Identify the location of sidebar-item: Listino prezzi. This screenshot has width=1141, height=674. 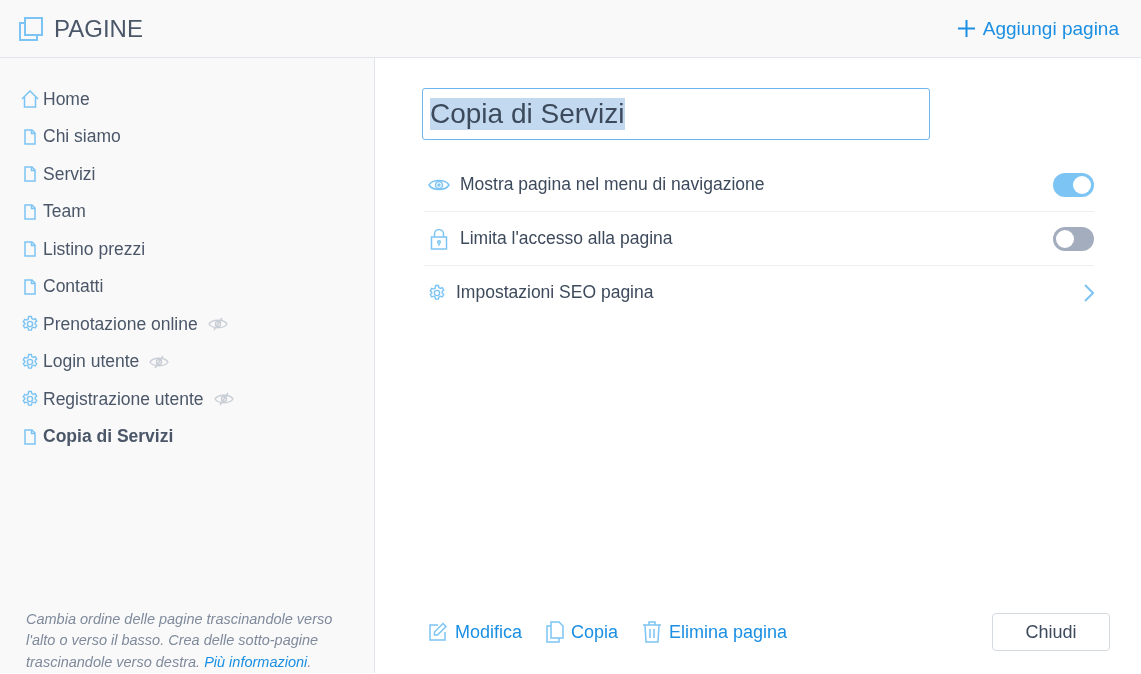
(94, 249).